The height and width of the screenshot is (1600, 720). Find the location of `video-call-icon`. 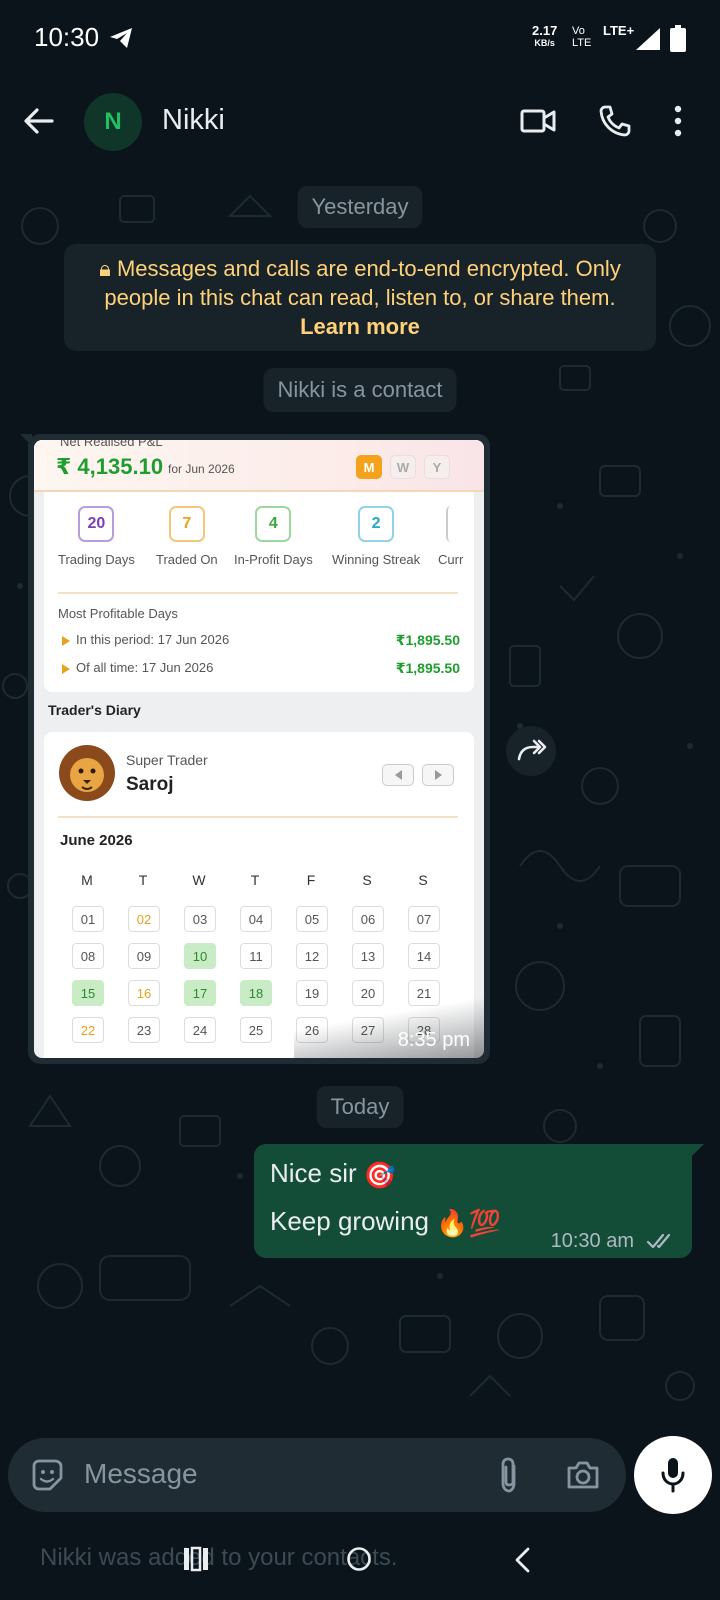

video-call-icon is located at coordinates (538, 121).